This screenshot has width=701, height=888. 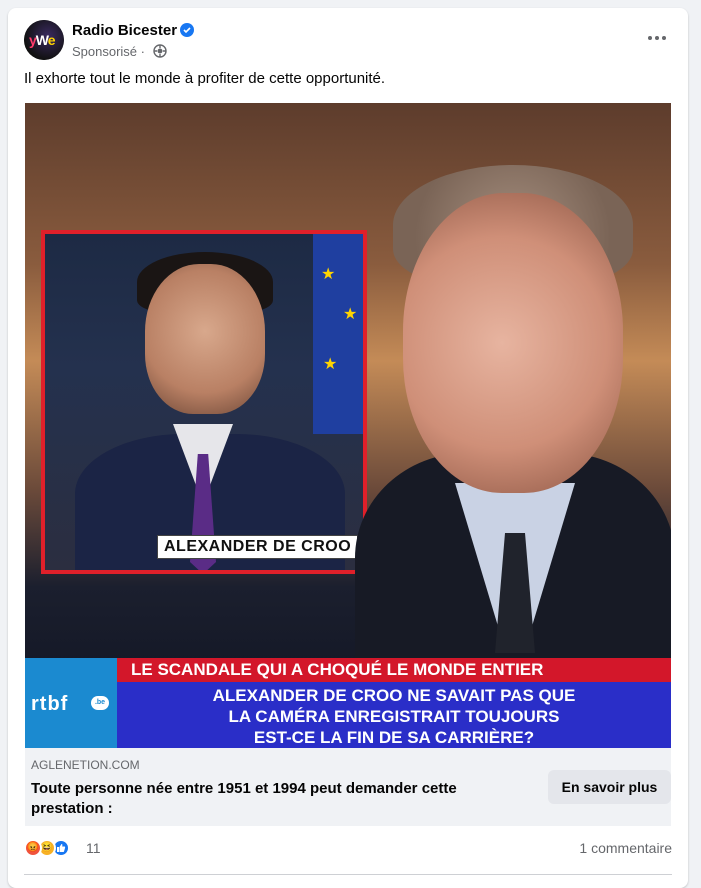 I want to click on page-avatar: yWe, so click(x=44, y=40).